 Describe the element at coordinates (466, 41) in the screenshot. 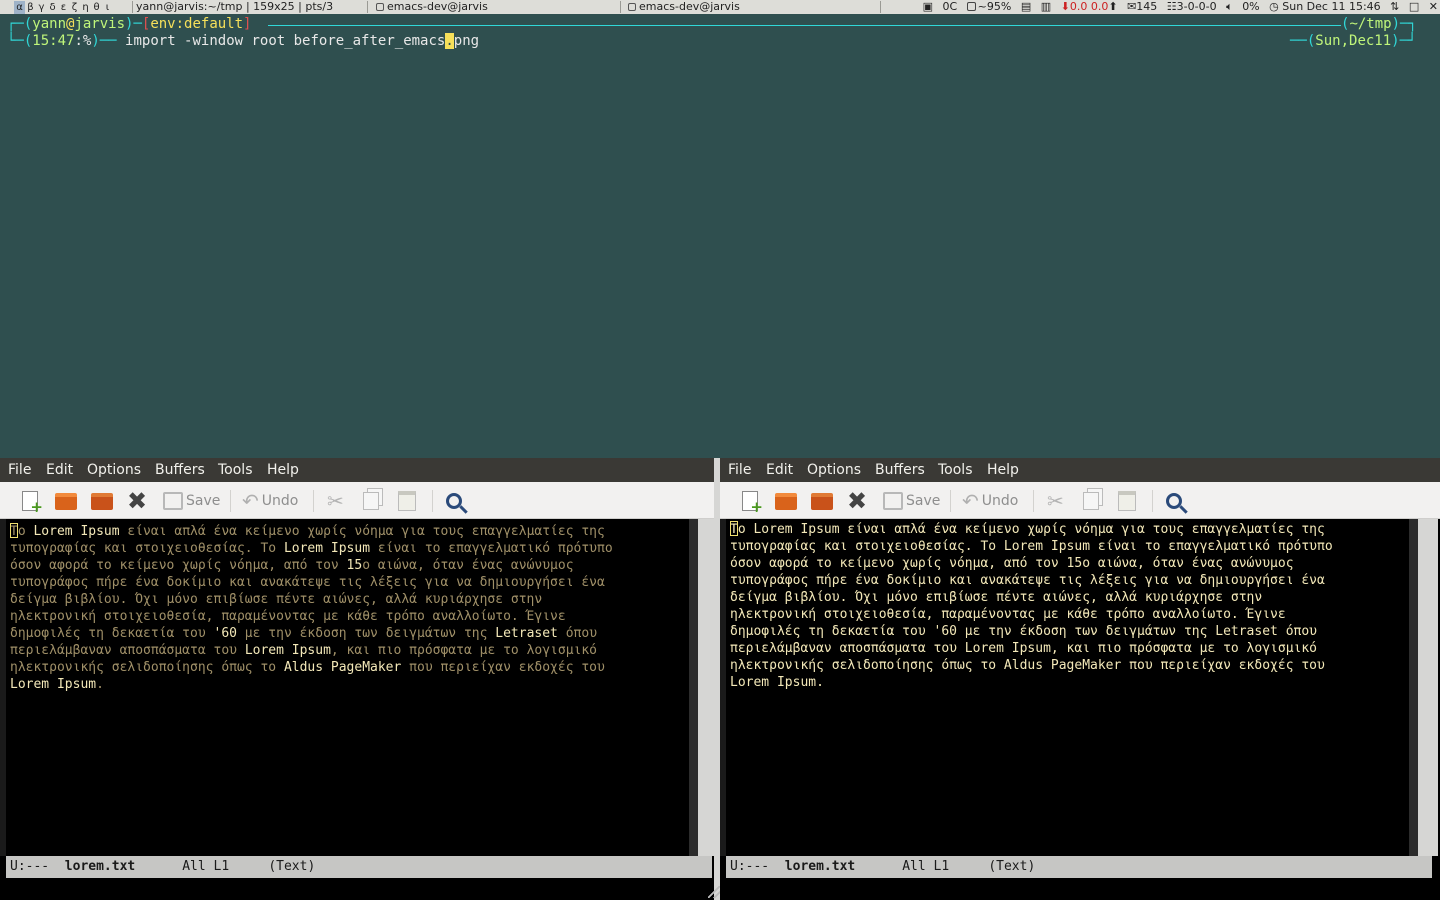

I see `command-text-tail: png` at that location.